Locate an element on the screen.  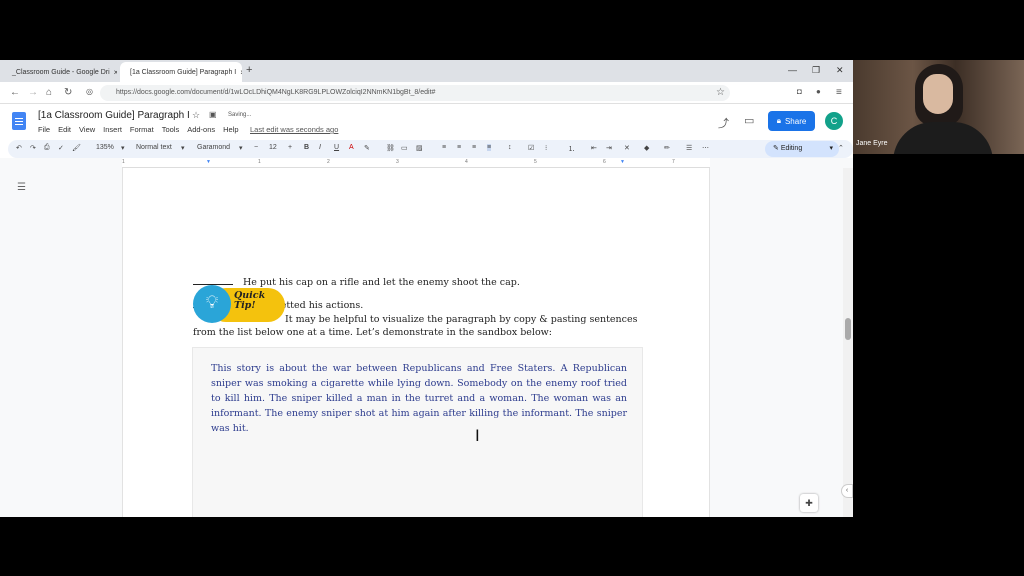
tab-paragraph-doc: [1a Classroom Guide] Paragraph I × is located at coordinates (181, 72).